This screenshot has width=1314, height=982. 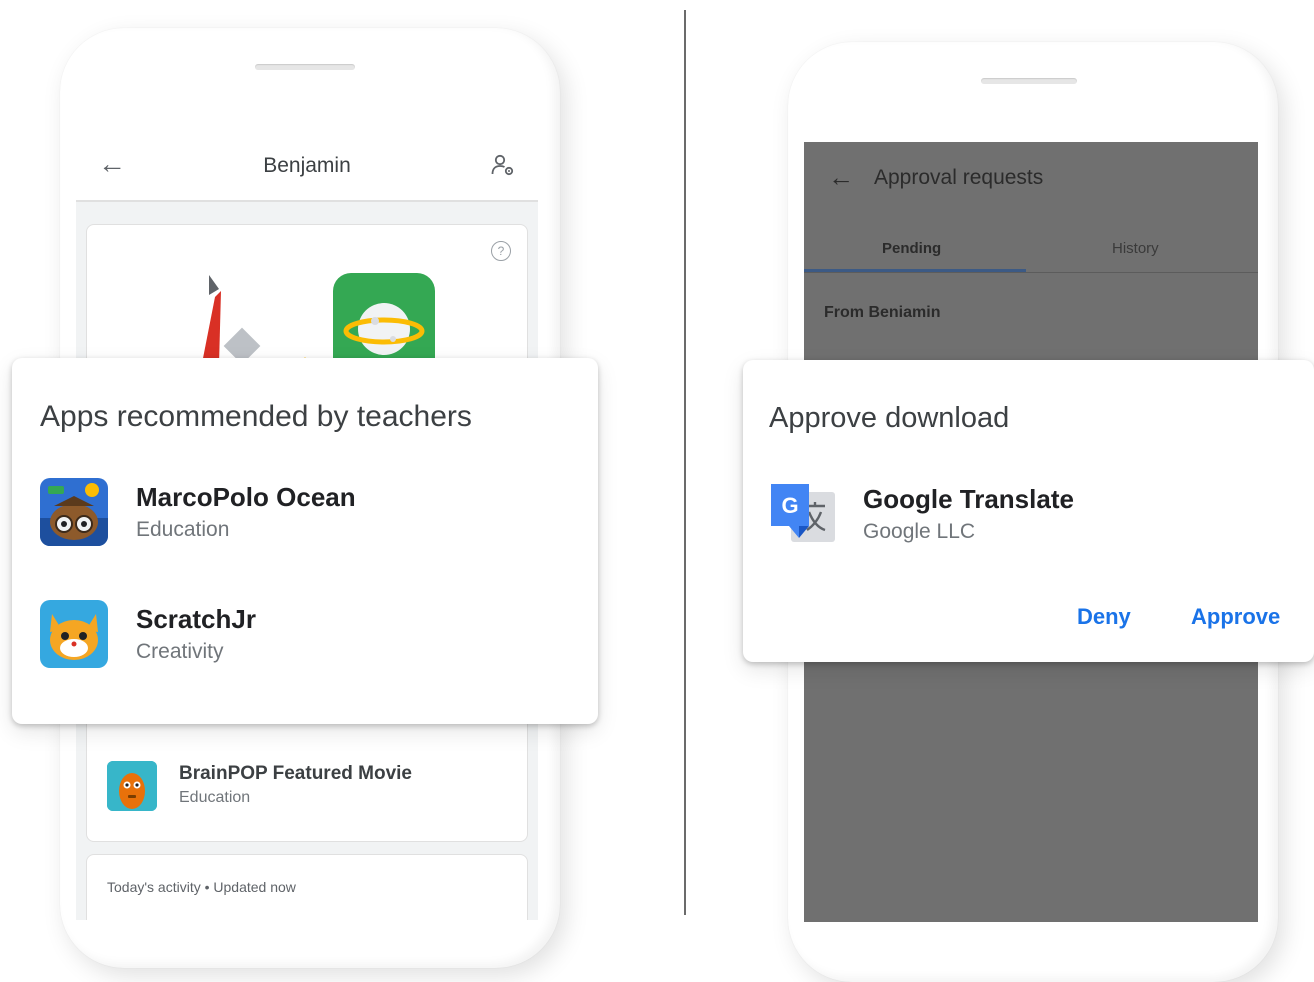 I want to click on svg-text: G, so click(x=789, y=505).